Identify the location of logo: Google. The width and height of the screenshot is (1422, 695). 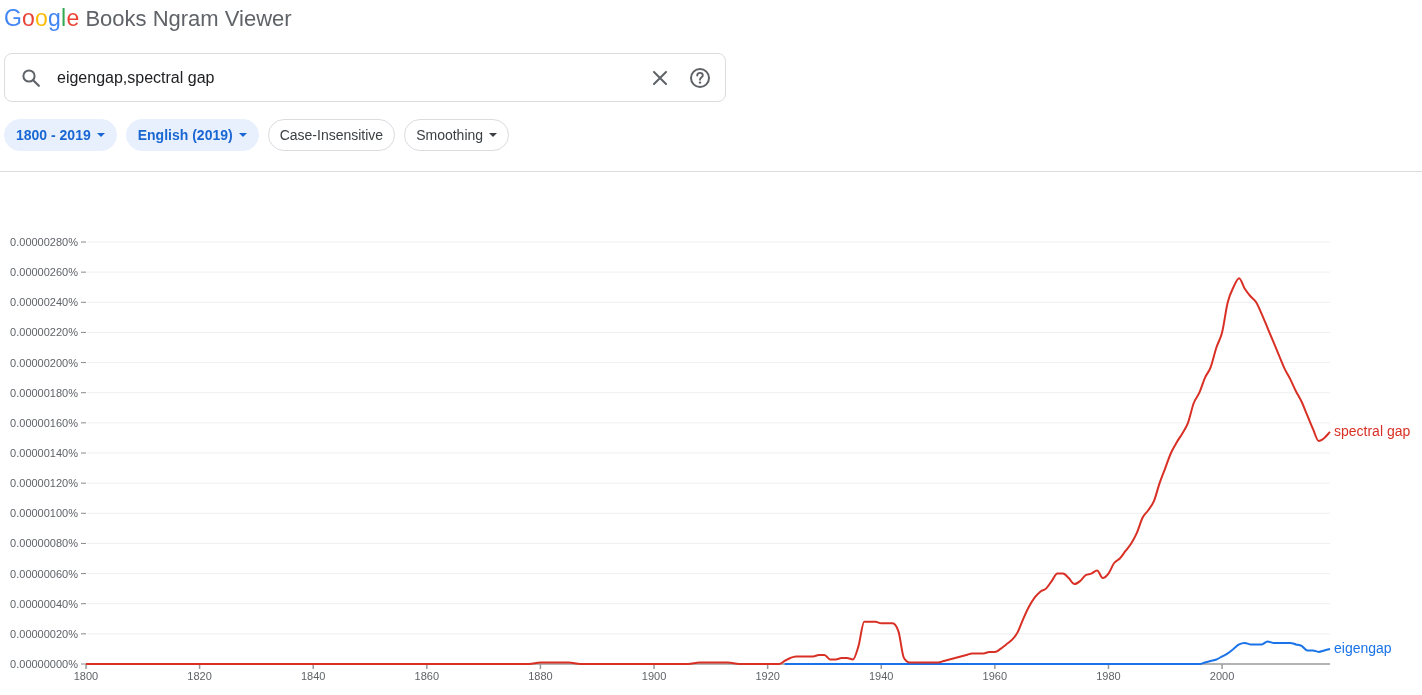
(42, 18).